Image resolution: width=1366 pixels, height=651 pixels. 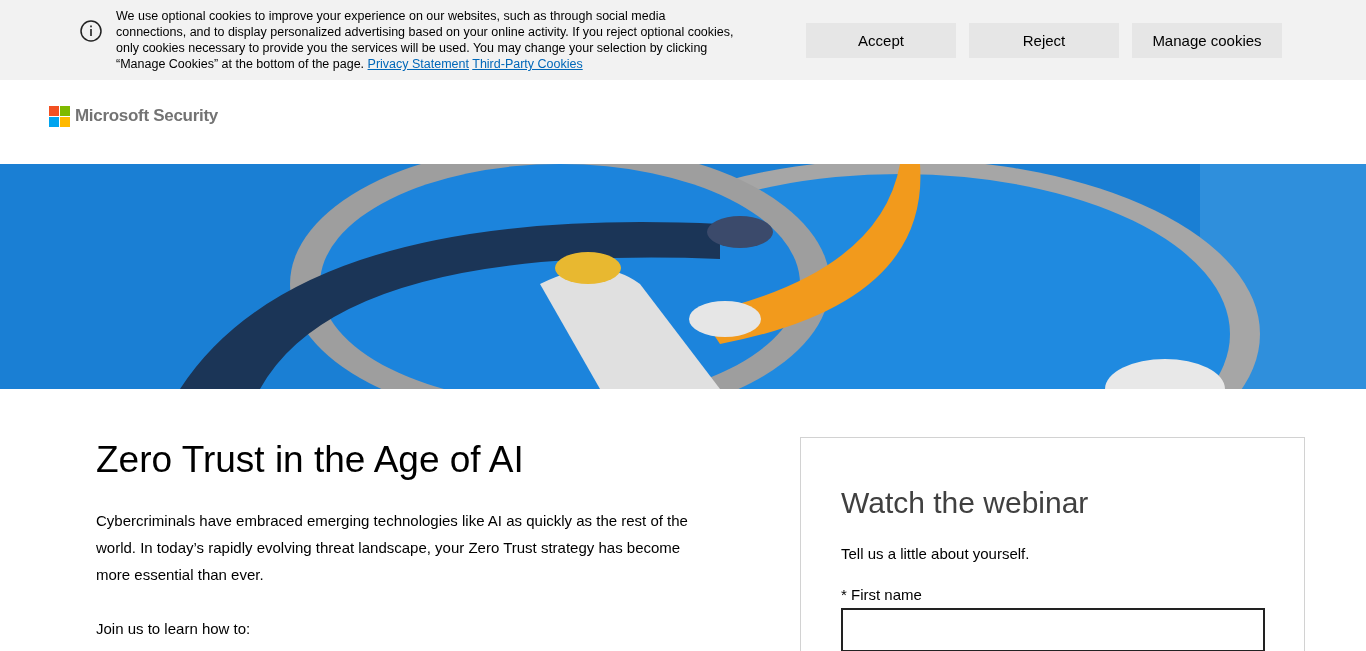 What do you see at coordinates (881, 40) in the screenshot?
I see `cookie-button: Accept` at bounding box center [881, 40].